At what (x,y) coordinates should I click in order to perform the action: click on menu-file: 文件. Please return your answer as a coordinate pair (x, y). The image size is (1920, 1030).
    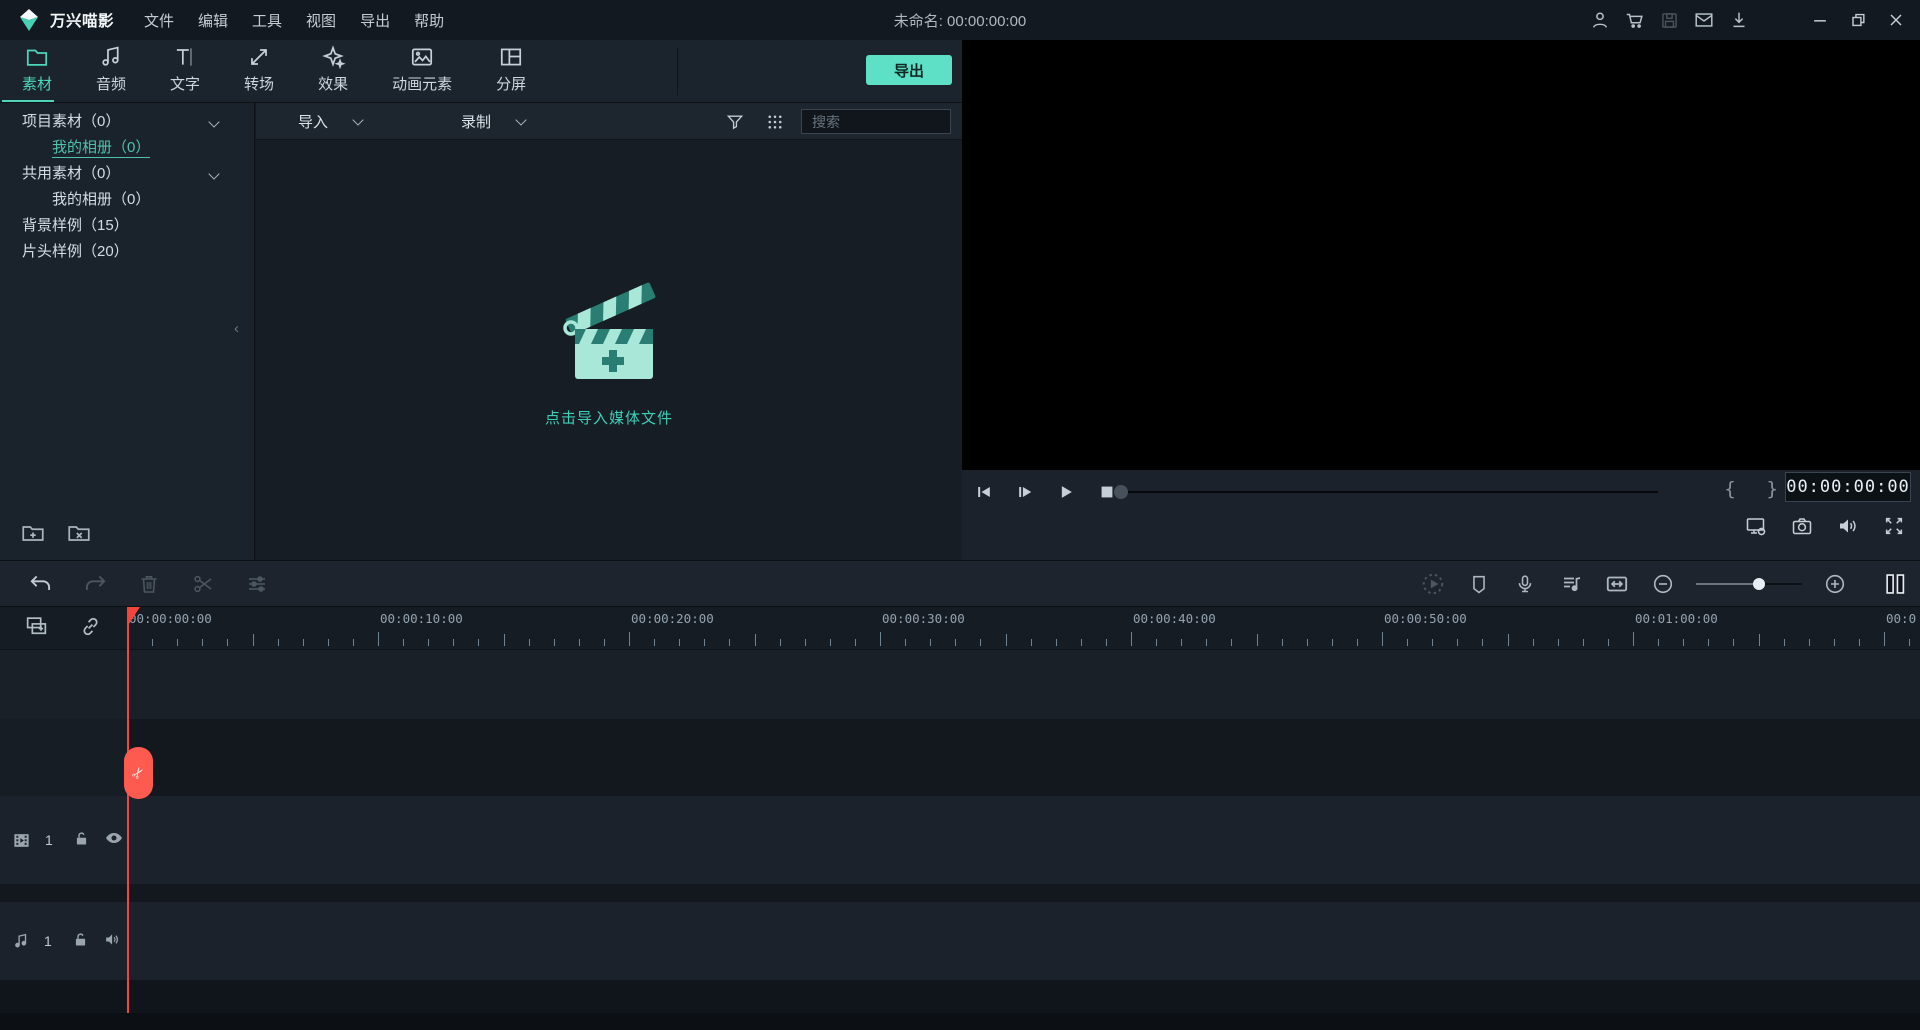
    Looking at the image, I should click on (159, 20).